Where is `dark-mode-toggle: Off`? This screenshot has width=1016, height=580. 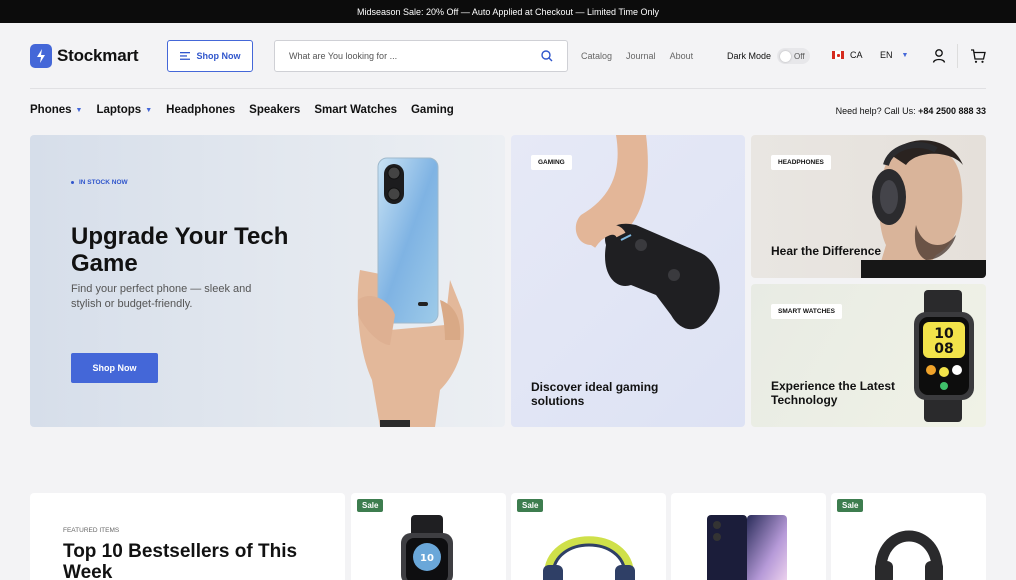 dark-mode-toggle: Off is located at coordinates (794, 56).